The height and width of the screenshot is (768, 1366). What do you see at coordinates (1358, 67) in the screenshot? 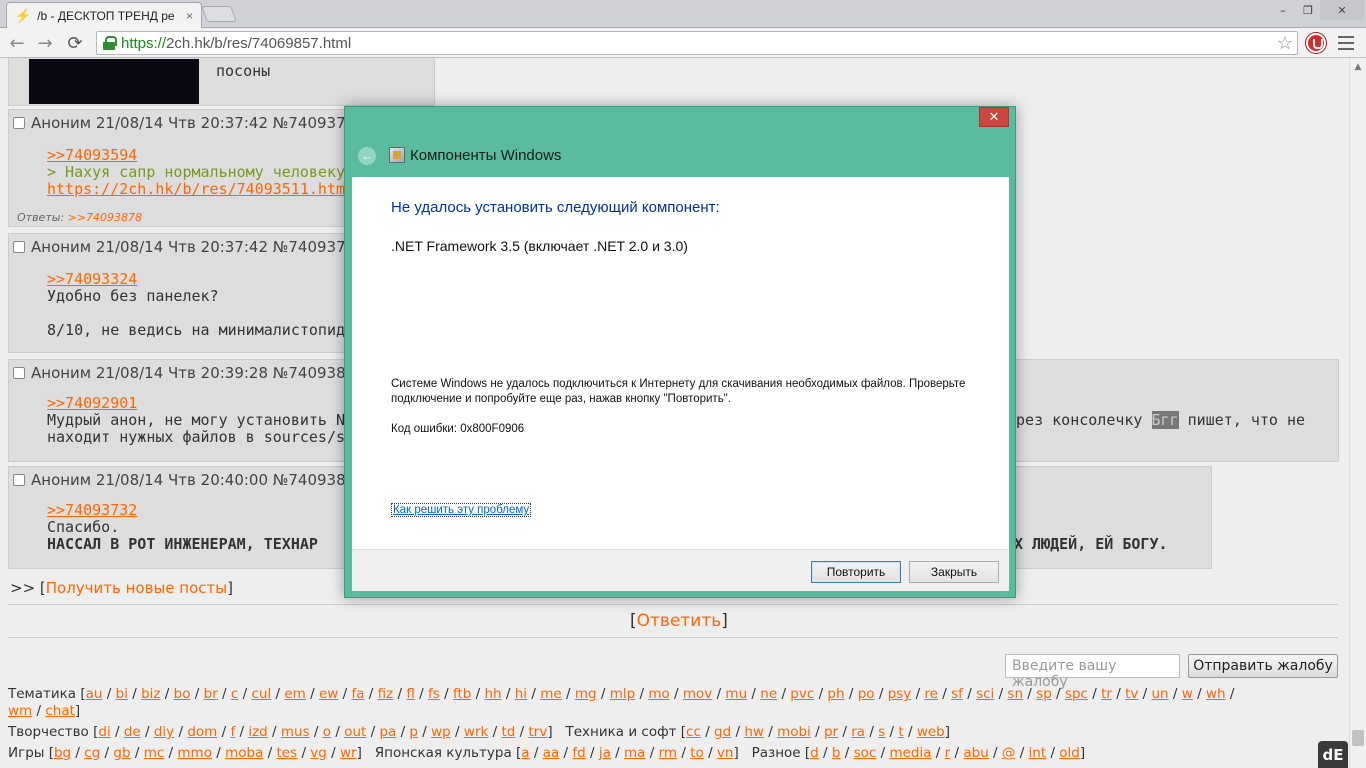
I see `scroll-up-icon: ▲` at bounding box center [1358, 67].